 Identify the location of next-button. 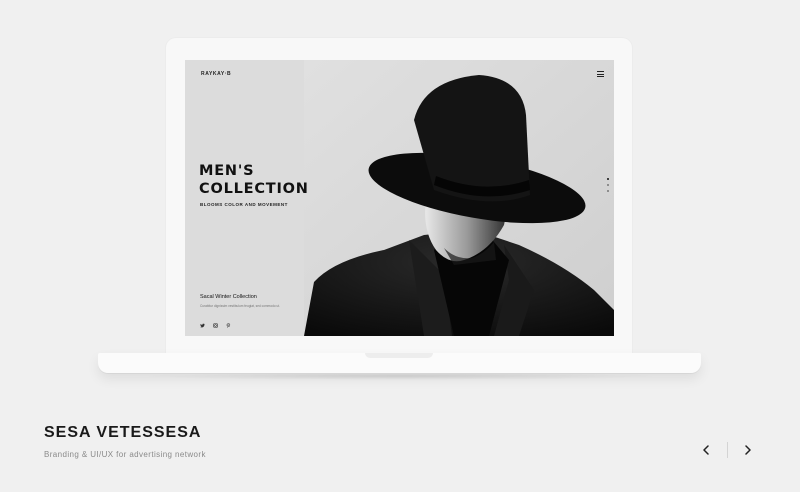
(748, 450).